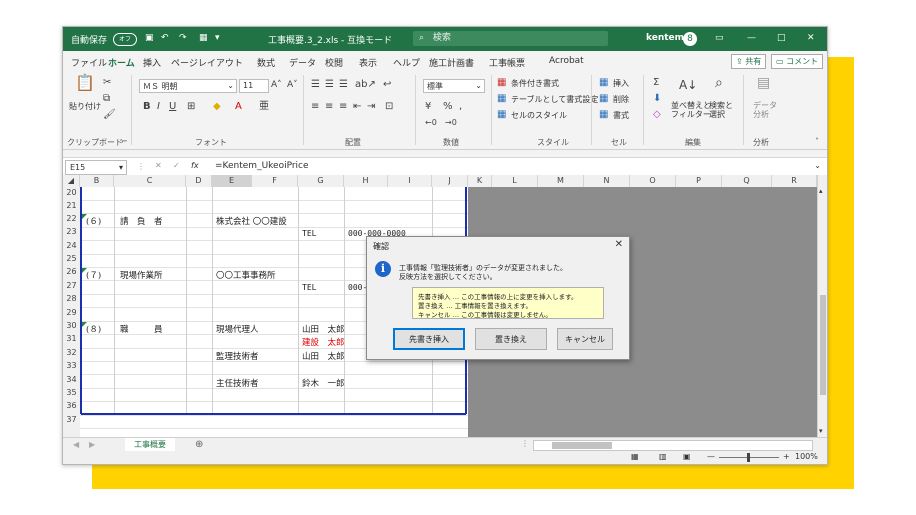  What do you see at coordinates (251, 221) in the screenshot?
I see `cell-e22: 株式会社 〇〇建設` at bounding box center [251, 221].